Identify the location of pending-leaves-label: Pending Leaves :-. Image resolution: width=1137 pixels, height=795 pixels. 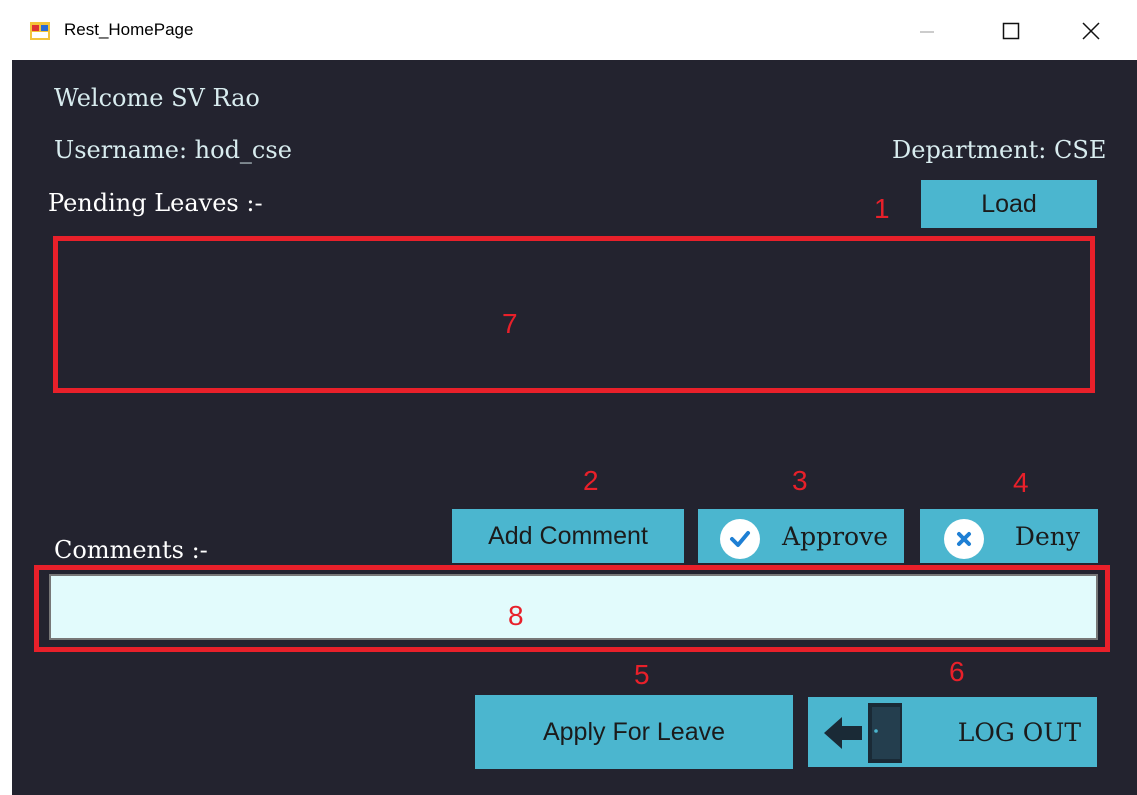
(155, 203).